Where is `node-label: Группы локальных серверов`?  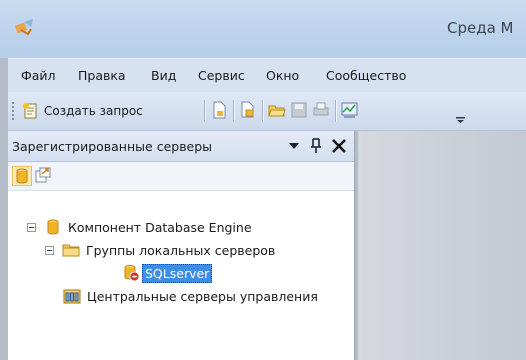 node-label: Группы локальных серверов is located at coordinates (181, 250).